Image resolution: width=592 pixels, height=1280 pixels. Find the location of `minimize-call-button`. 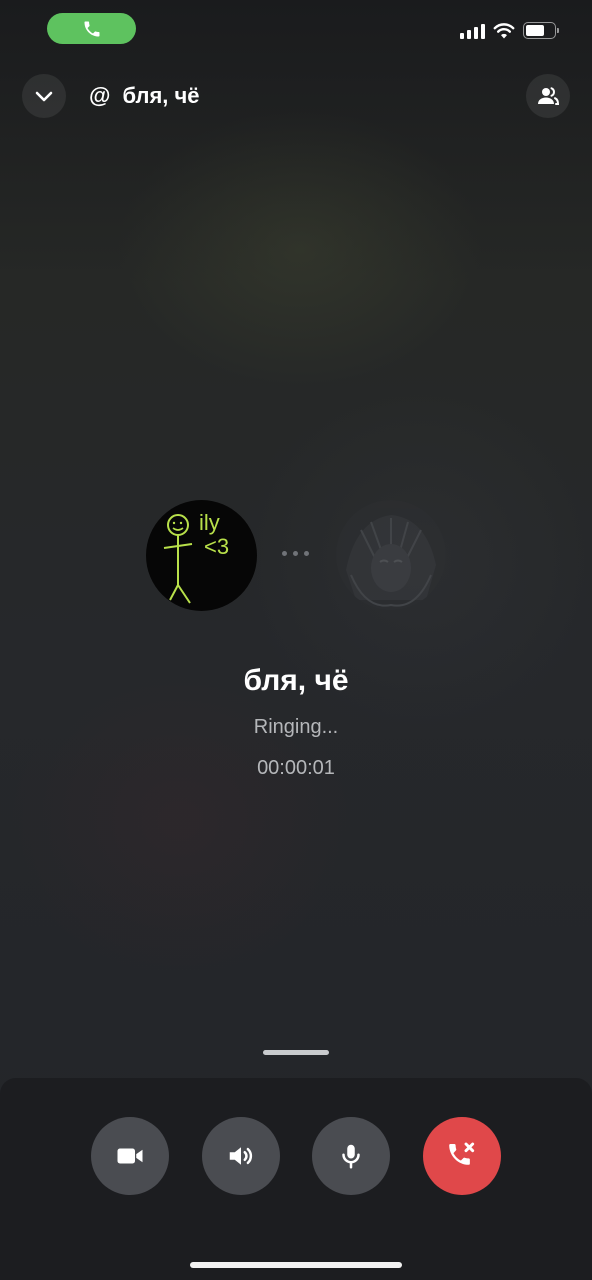

minimize-call-button is located at coordinates (44, 96).